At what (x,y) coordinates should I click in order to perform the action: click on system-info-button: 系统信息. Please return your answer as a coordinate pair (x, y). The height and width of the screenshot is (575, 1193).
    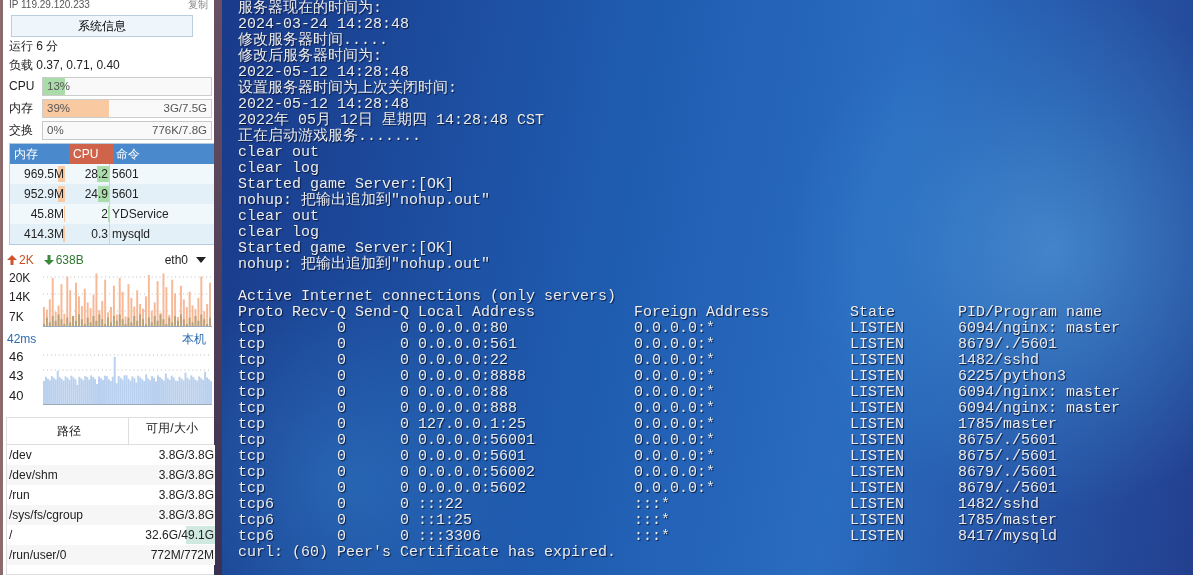
    Looking at the image, I should click on (102, 26).